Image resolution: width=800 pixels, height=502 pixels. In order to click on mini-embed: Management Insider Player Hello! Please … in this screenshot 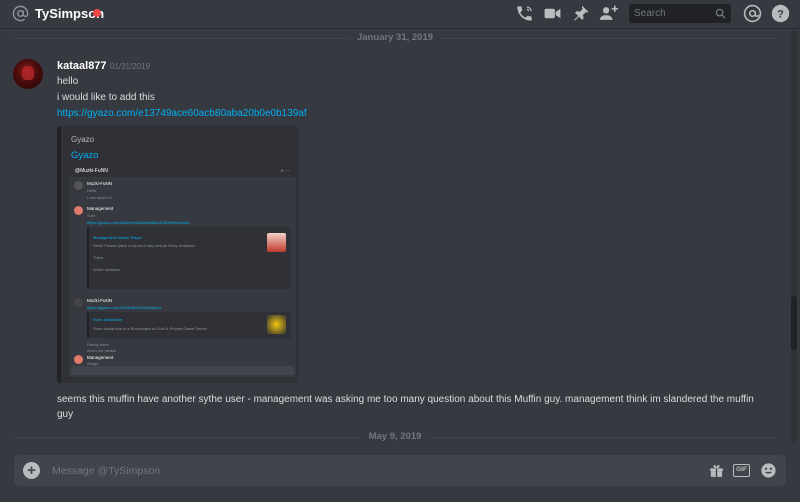, I will do `click(189, 258)`.